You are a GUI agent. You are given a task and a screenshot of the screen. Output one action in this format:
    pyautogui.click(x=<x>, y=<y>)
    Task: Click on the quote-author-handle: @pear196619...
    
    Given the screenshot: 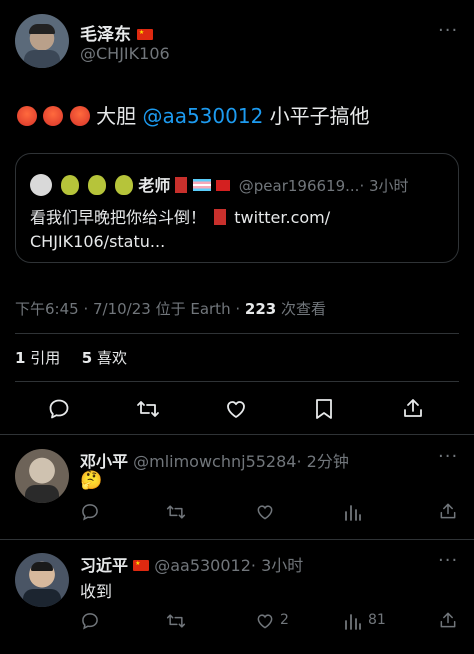 What is the action you would take?
    pyautogui.click(x=299, y=186)
    